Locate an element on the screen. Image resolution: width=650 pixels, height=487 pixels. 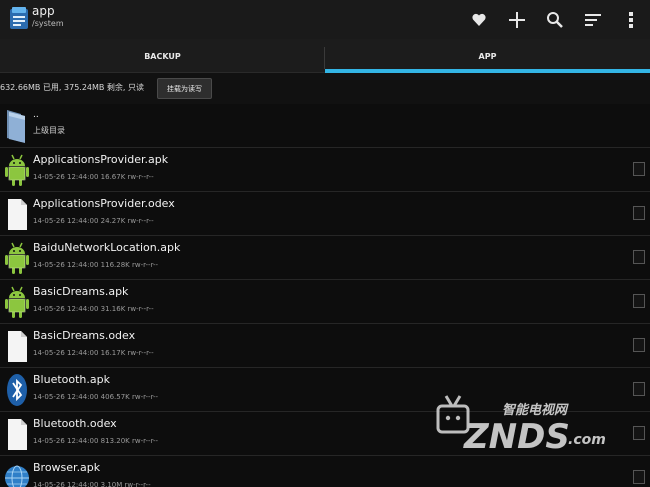
parent-dir-name: .. is located at coordinates (36, 115).